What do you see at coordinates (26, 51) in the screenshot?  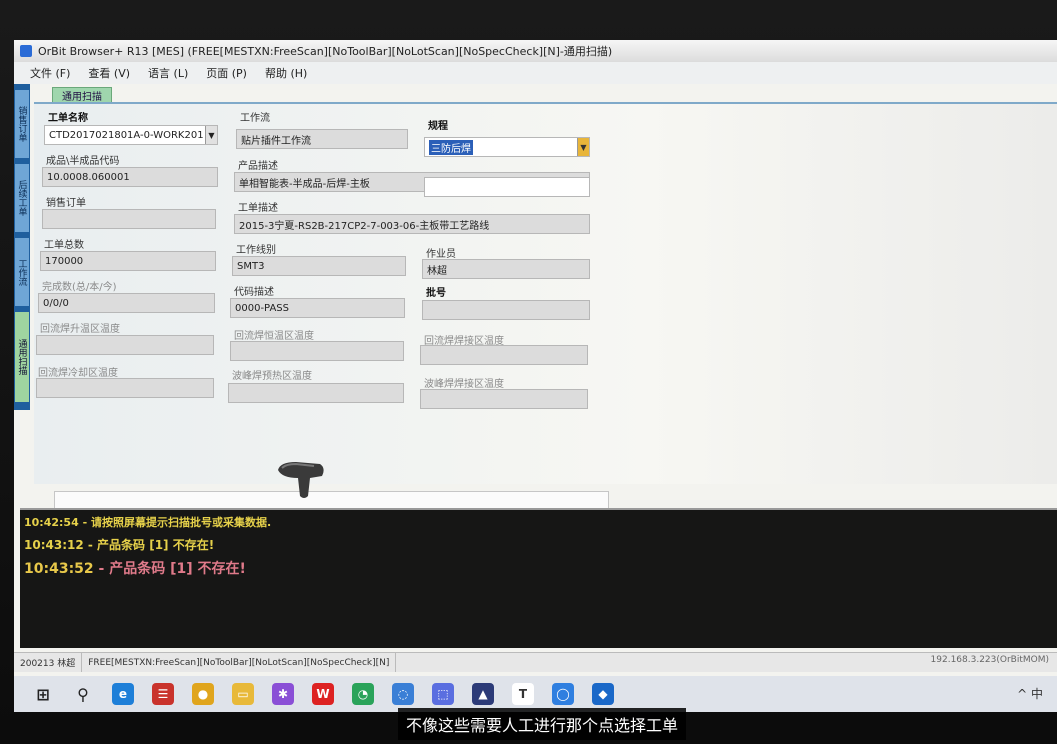 I see `app-icon` at bounding box center [26, 51].